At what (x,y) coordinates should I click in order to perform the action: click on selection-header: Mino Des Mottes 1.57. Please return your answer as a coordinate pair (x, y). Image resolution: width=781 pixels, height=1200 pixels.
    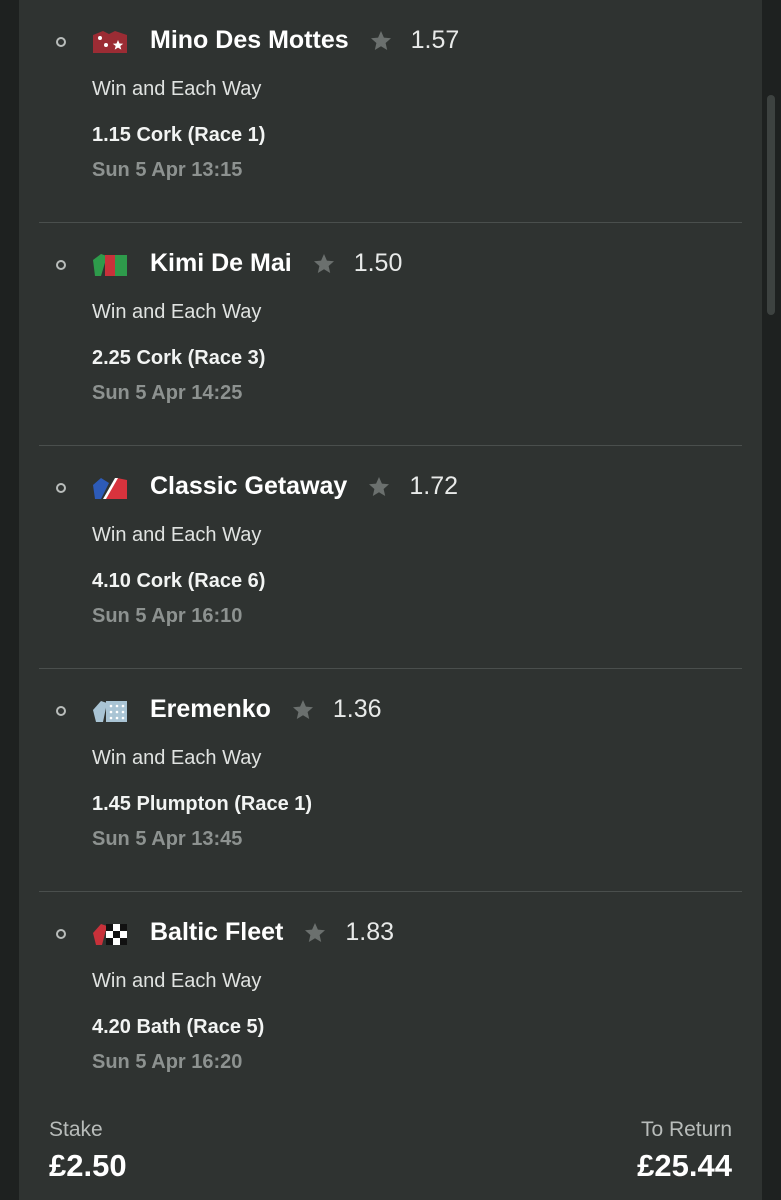
    Looking at the image, I should click on (304, 40).